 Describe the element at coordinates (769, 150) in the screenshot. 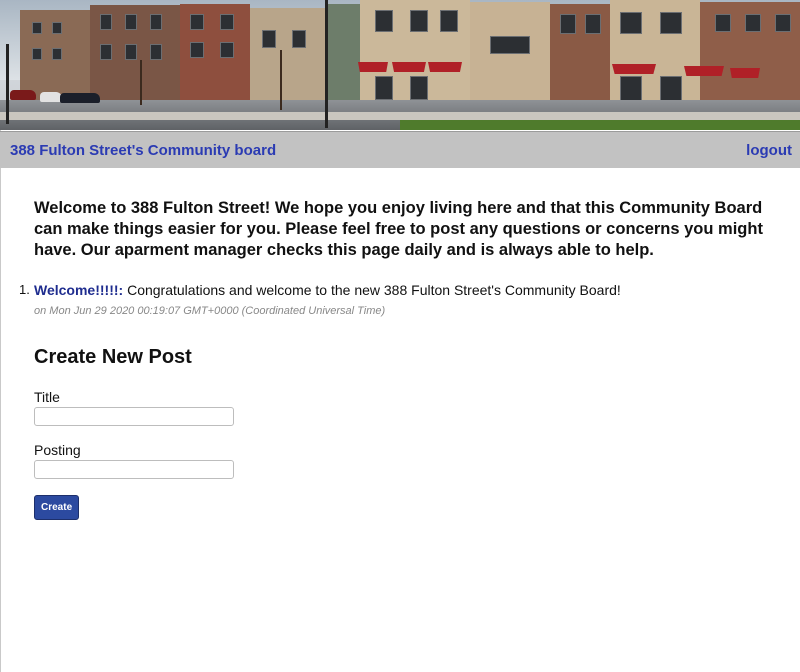

I see `logout-link: logout` at that location.